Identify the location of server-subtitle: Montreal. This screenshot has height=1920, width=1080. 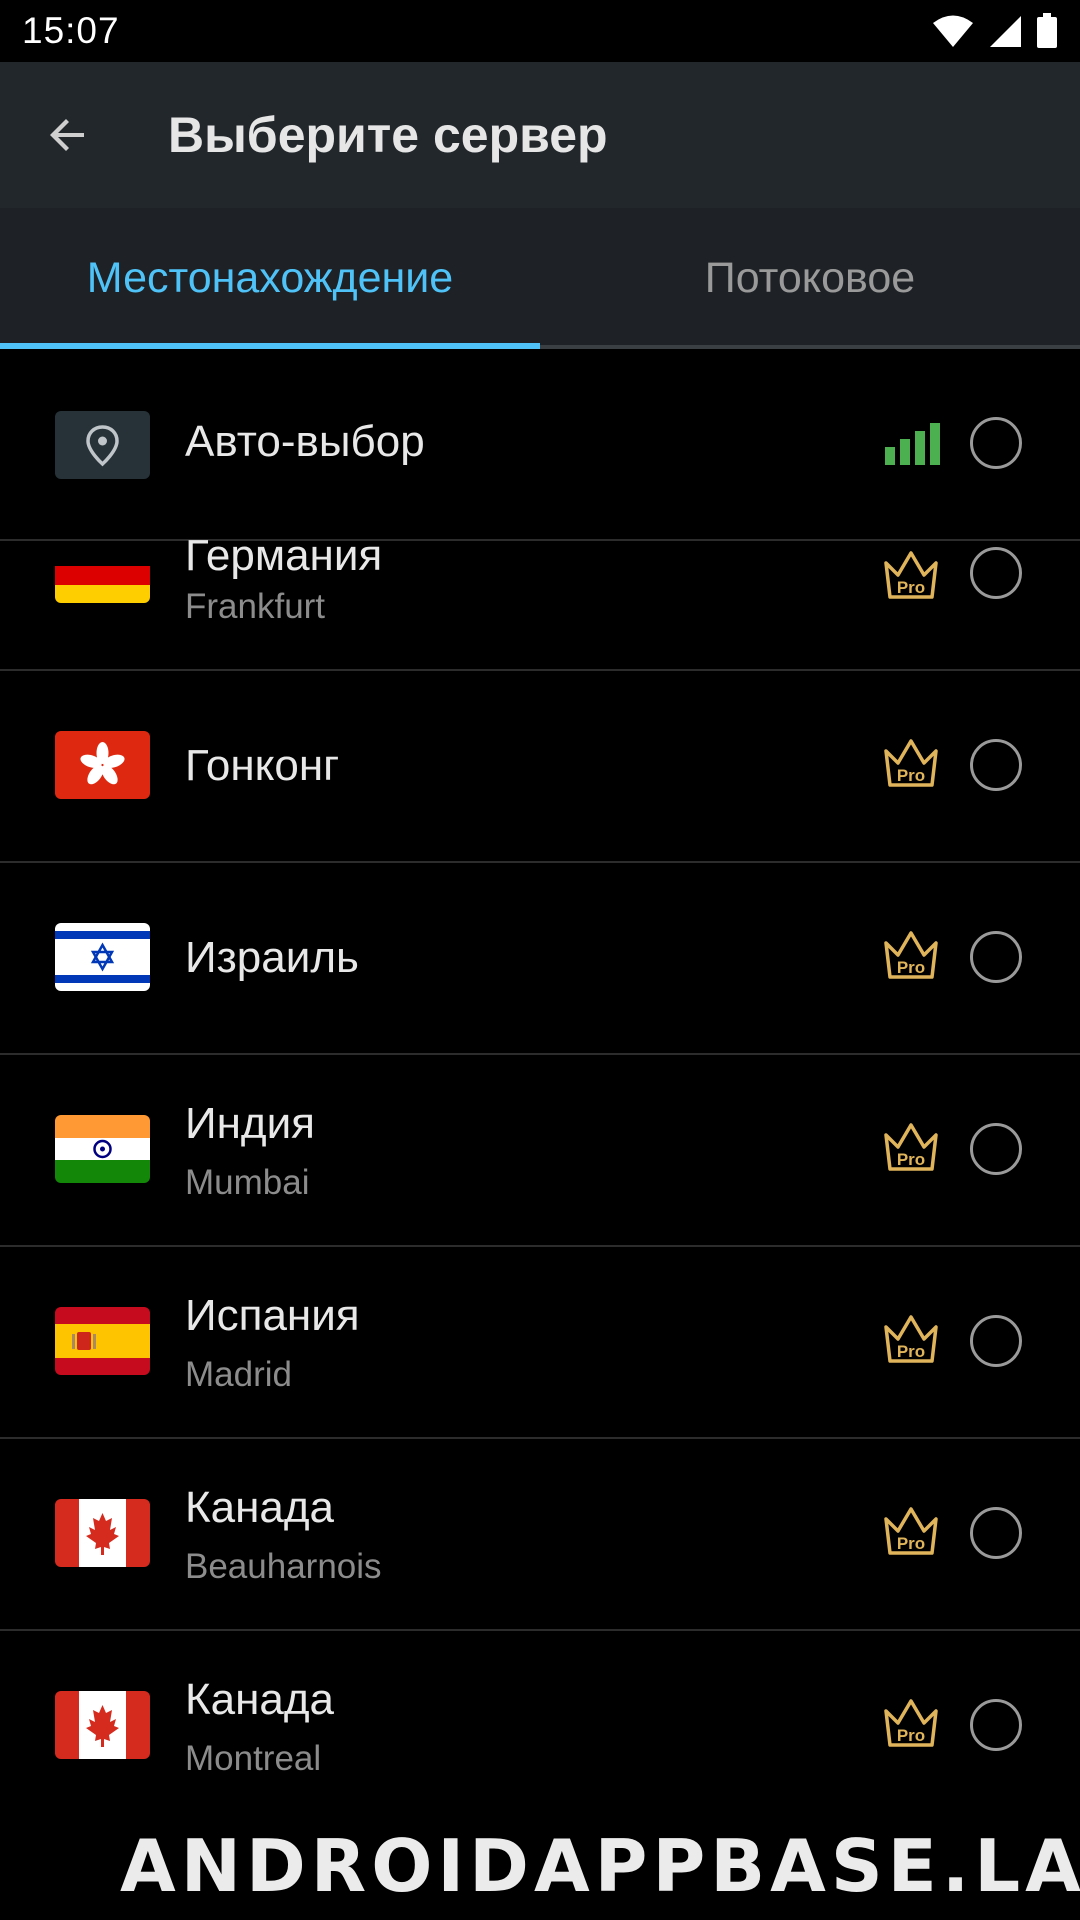
(253, 1758).